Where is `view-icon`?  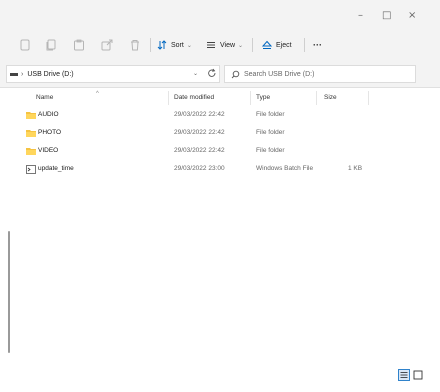 view-icon is located at coordinates (211, 45).